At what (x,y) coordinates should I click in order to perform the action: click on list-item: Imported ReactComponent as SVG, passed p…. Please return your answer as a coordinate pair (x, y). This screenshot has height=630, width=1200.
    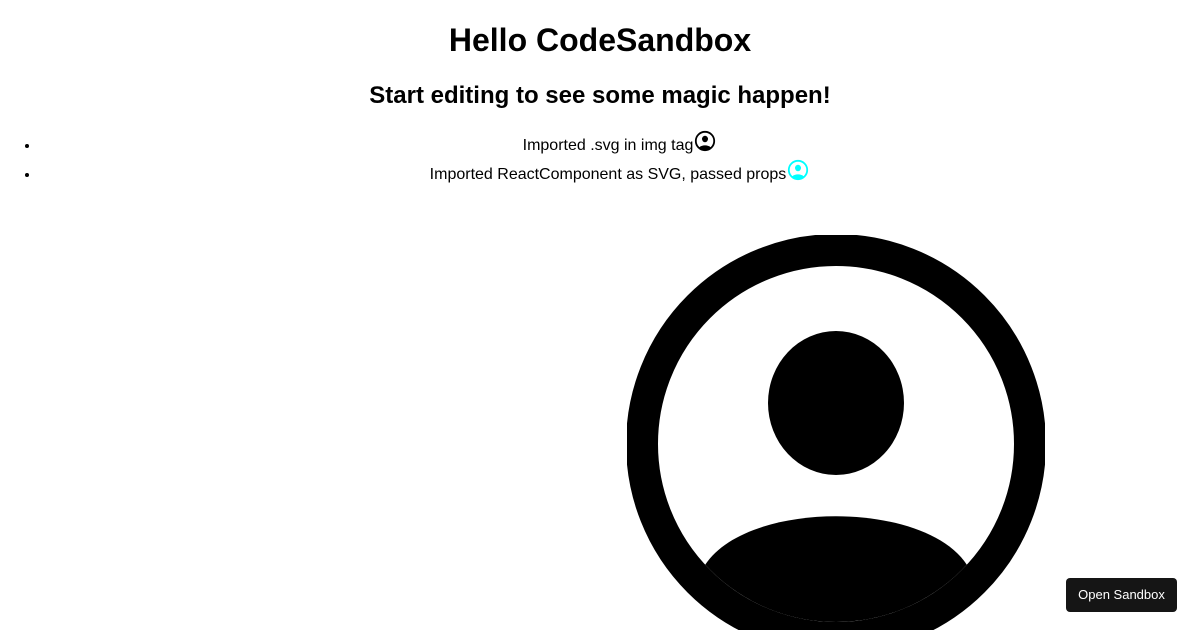
    Looking at the image, I should click on (620, 174).